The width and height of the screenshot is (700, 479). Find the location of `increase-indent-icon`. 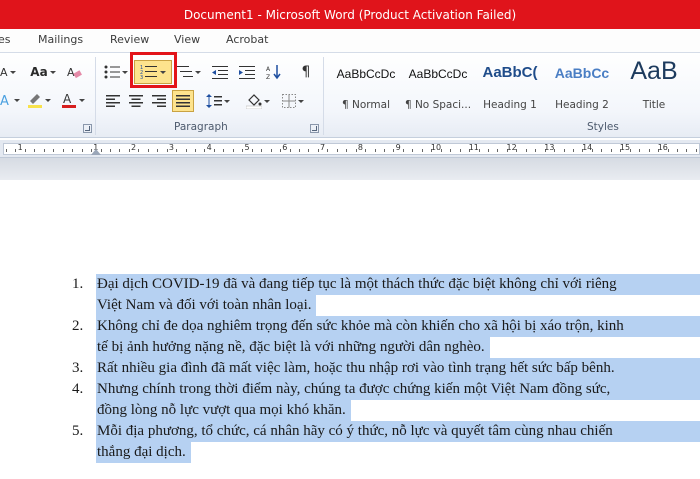

increase-indent-icon is located at coordinates (247, 72).